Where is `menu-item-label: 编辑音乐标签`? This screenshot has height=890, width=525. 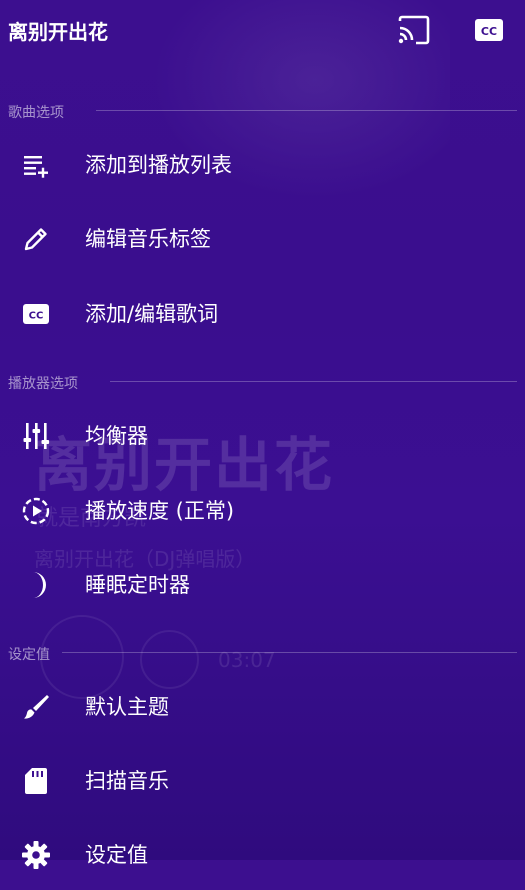 menu-item-label: 编辑音乐标签 is located at coordinates (148, 239).